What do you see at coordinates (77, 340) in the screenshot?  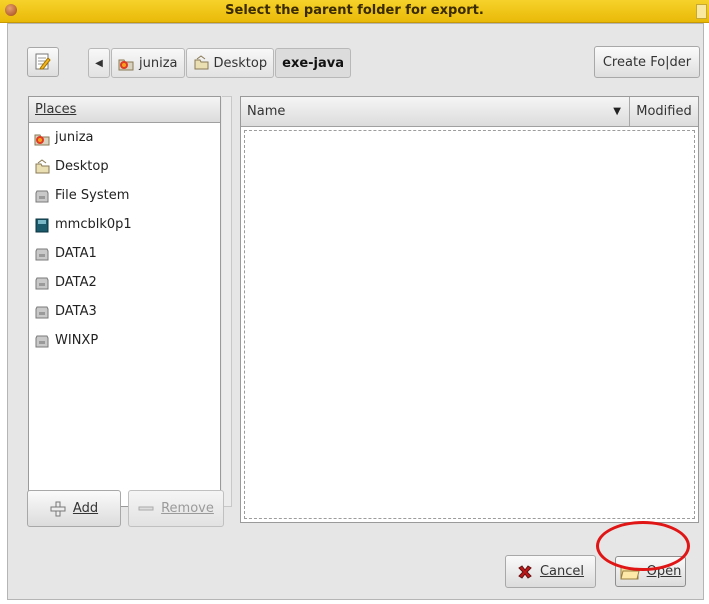 I see `sidebar-item-label: WINXP` at bounding box center [77, 340].